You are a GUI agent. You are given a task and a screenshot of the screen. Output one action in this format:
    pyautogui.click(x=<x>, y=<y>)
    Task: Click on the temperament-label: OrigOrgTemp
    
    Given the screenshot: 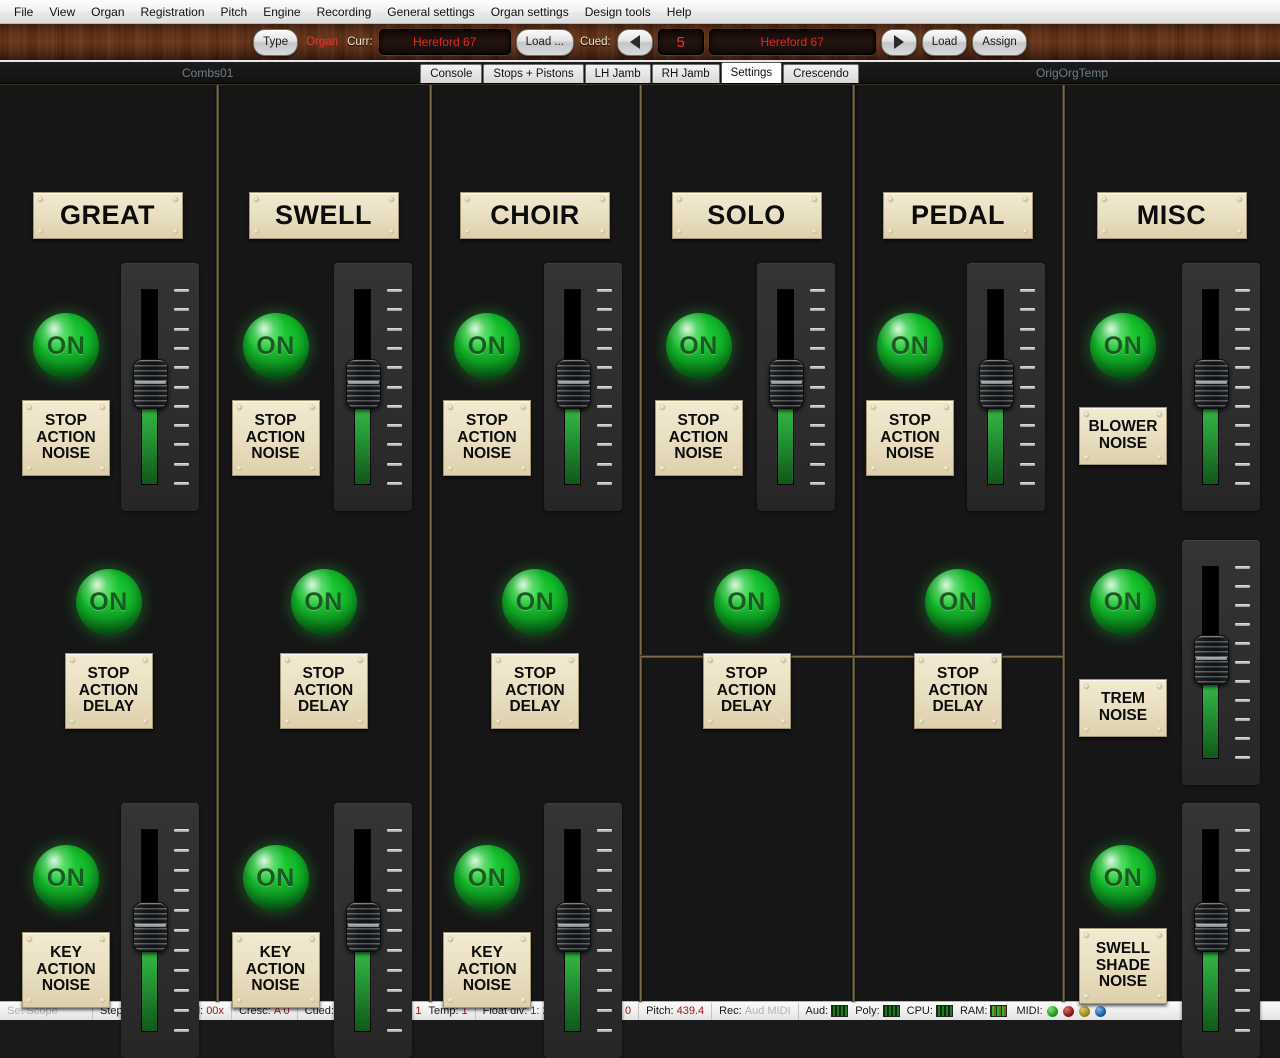 What is the action you would take?
    pyautogui.click(x=1071, y=73)
    